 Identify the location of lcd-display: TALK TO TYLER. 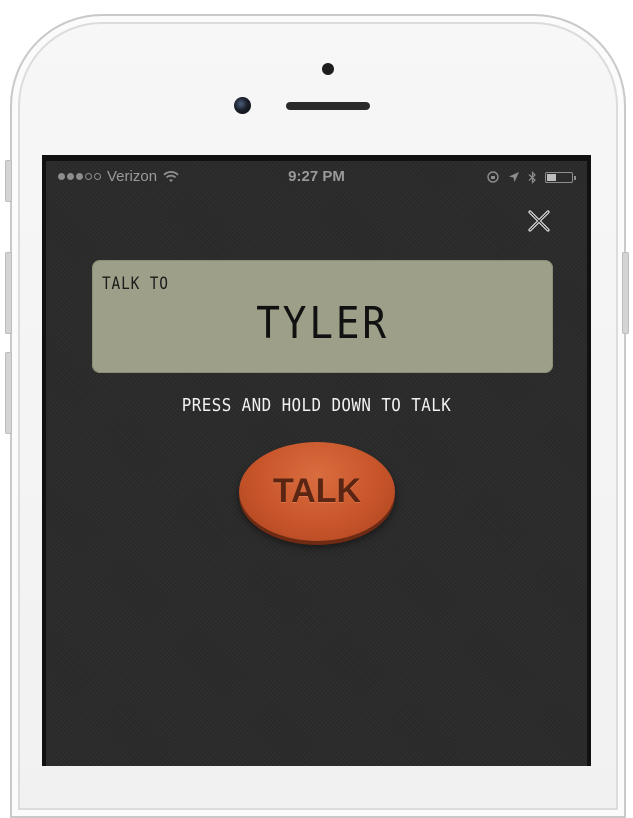
(322, 316).